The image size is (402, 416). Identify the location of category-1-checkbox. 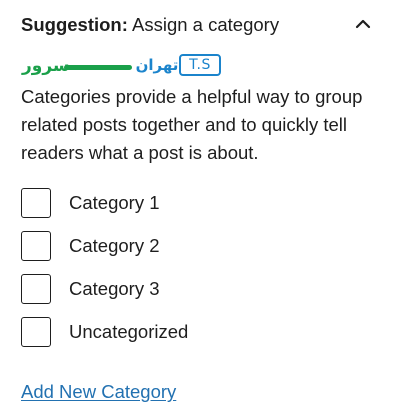
(36, 203).